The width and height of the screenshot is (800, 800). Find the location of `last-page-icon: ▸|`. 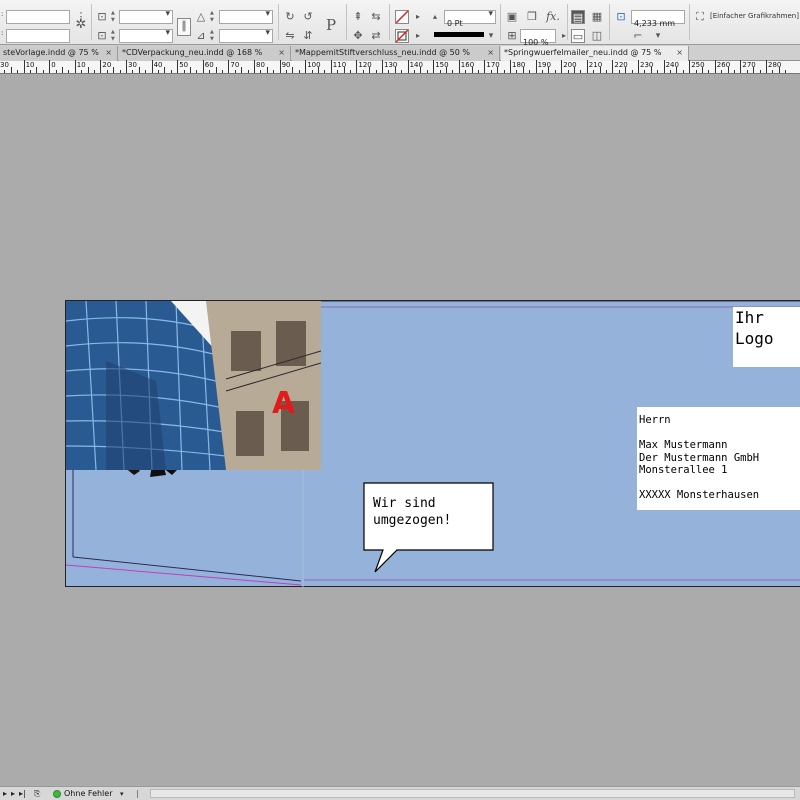

last-page-icon: ▸| is located at coordinates (22, 794).